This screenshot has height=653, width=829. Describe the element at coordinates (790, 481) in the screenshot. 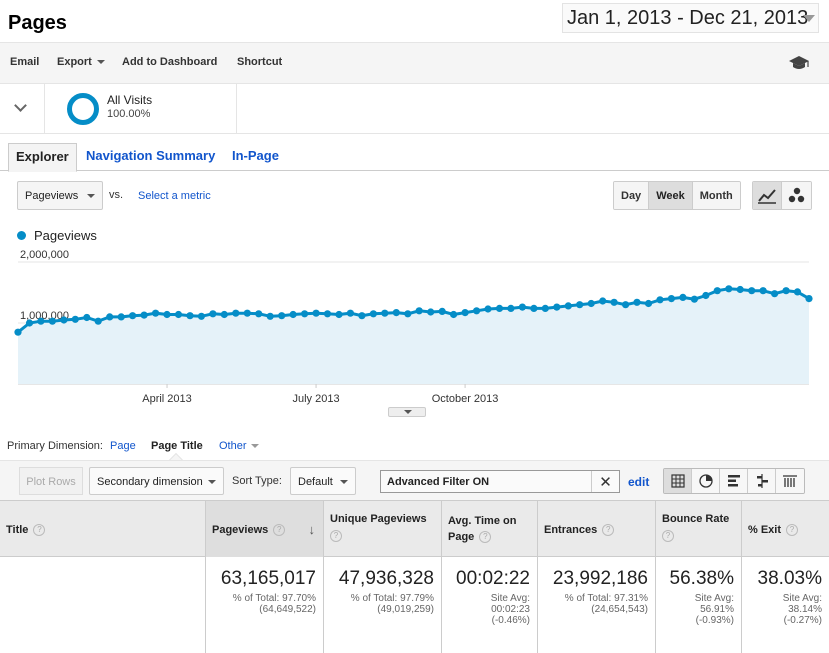

I see `pivot-view-button` at that location.